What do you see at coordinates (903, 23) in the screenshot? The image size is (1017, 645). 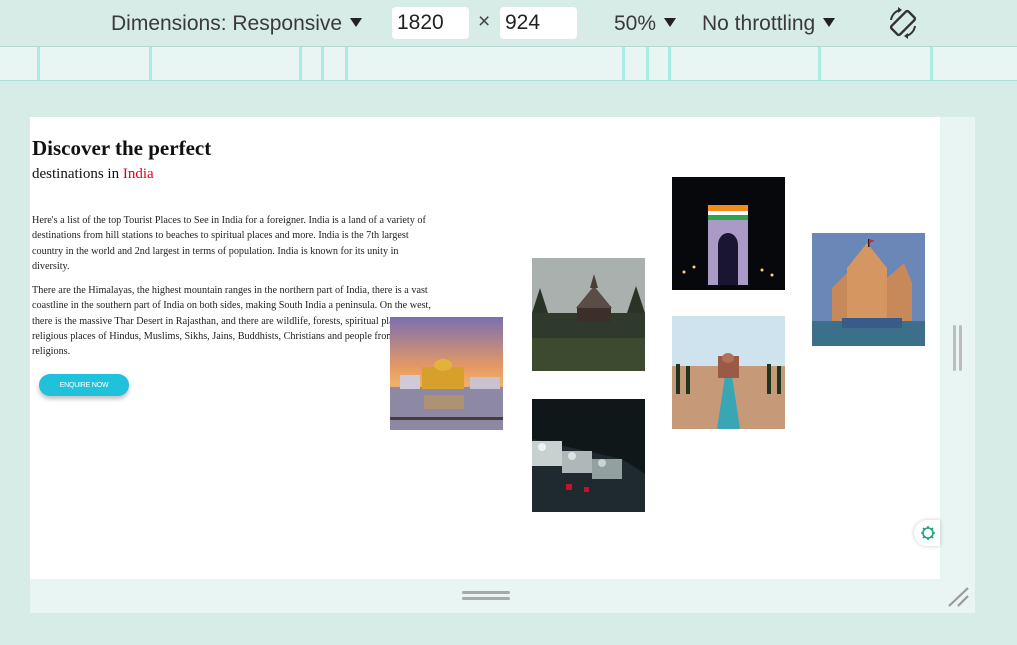 I see `rotate-device-icon` at bounding box center [903, 23].